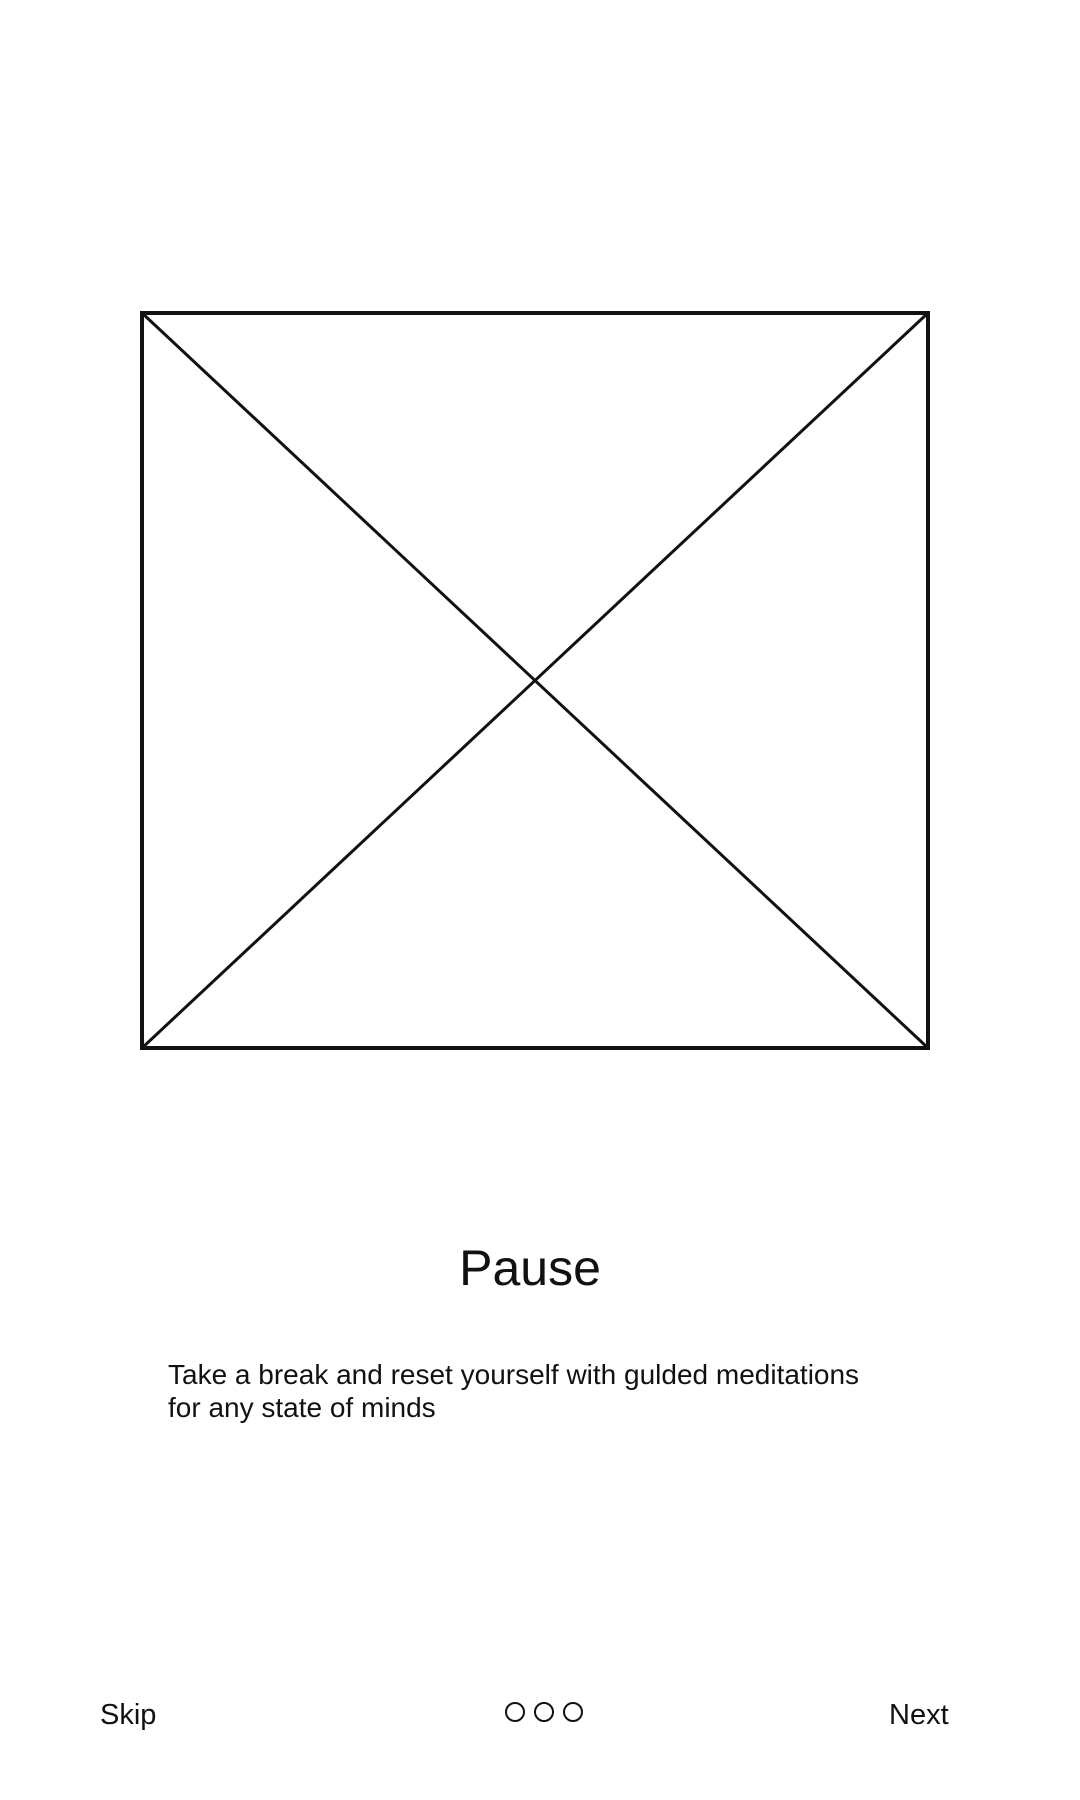 The height and width of the screenshot is (1800, 1080). I want to click on page-title: Pause, so click(530, 1268).